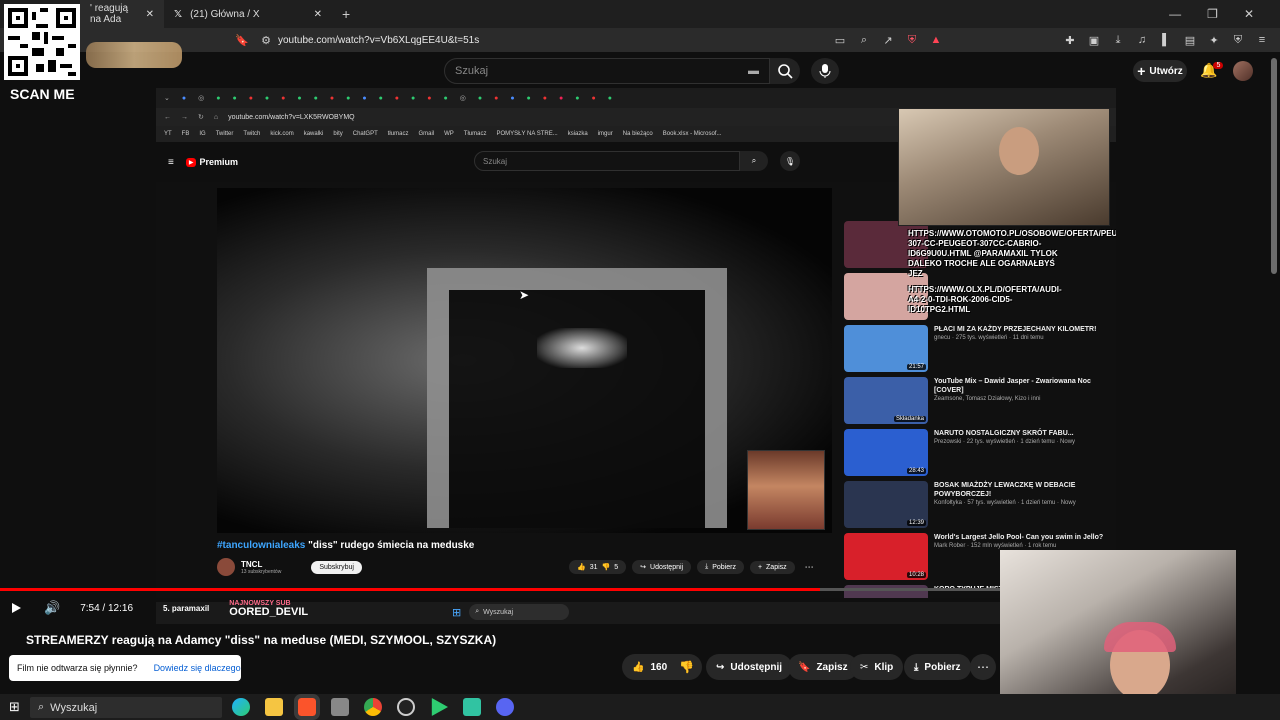  I want to click on bookmark-item: tłumacz, so click(398, 134).